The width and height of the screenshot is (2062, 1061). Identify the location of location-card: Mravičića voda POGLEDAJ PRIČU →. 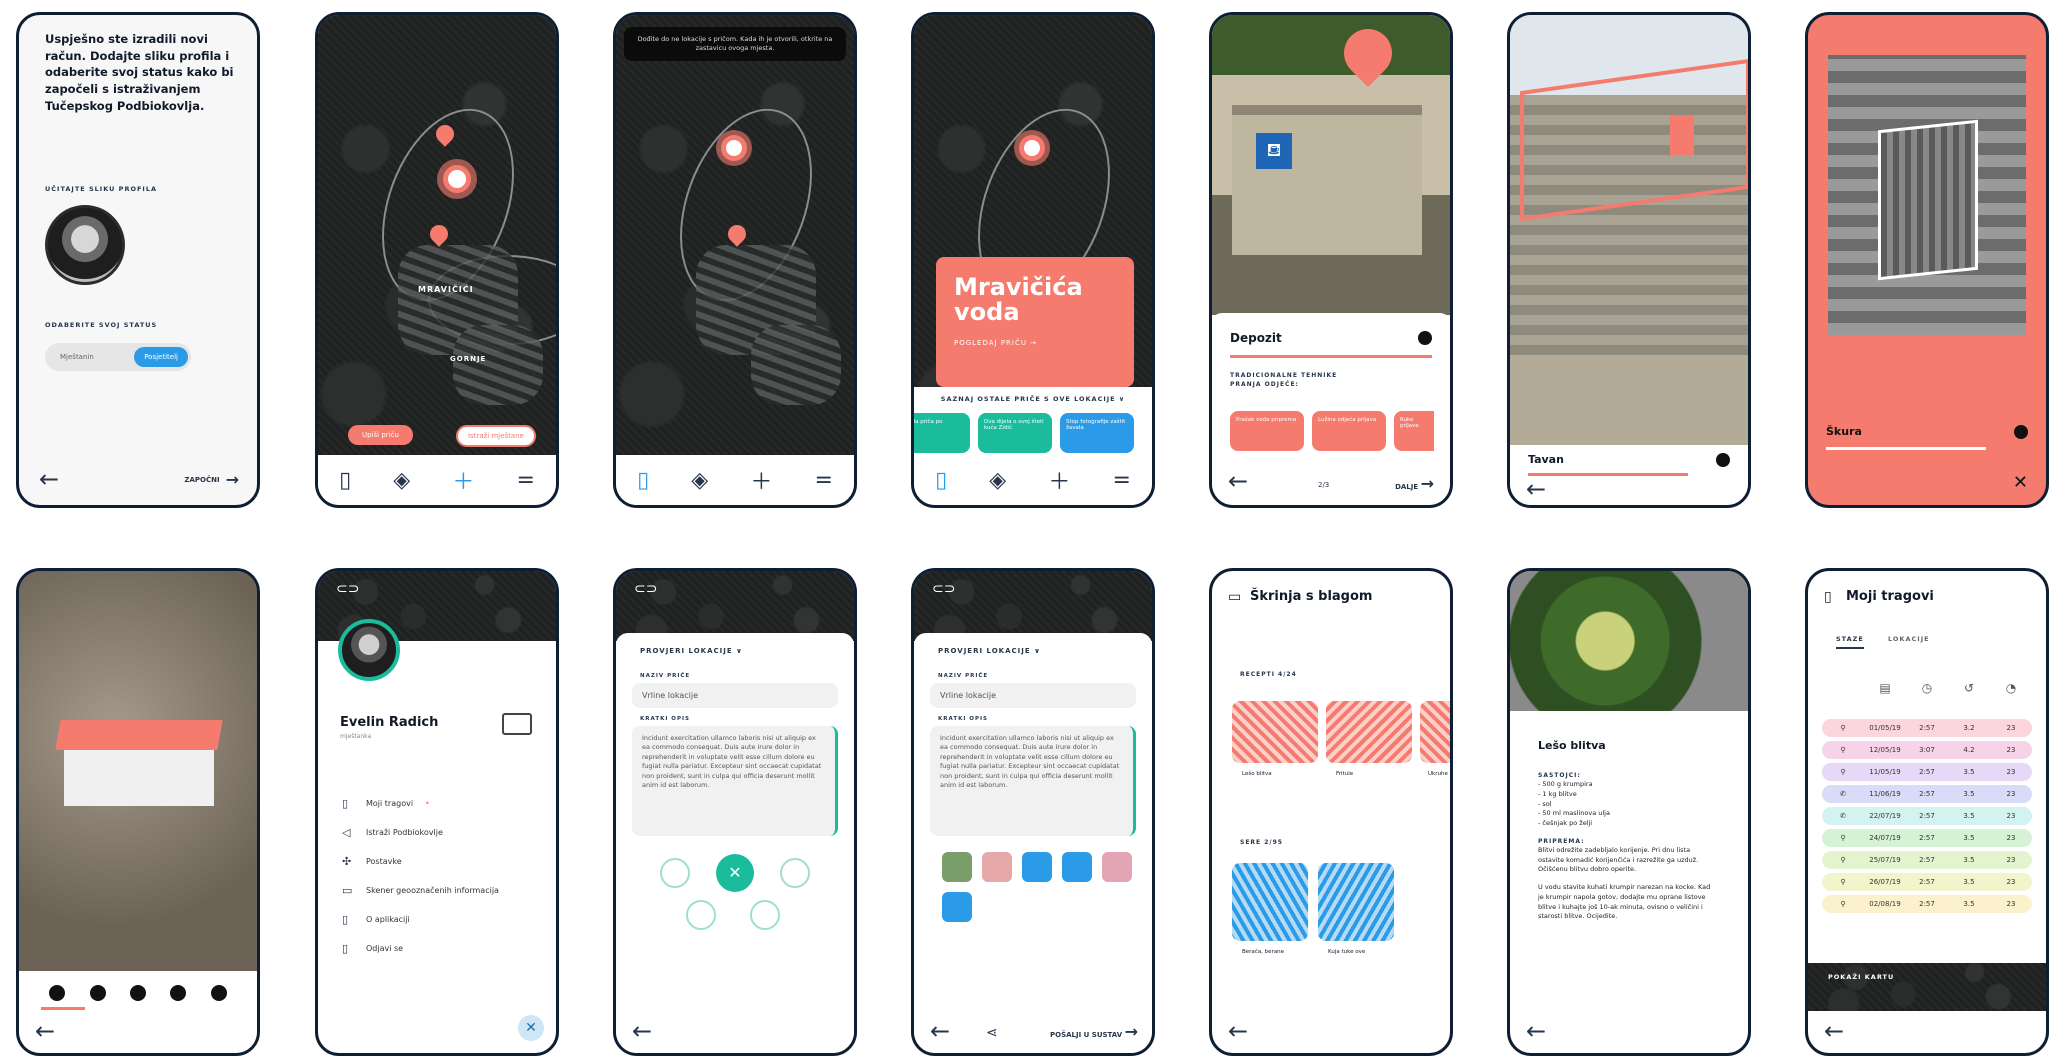
(1035, 322).